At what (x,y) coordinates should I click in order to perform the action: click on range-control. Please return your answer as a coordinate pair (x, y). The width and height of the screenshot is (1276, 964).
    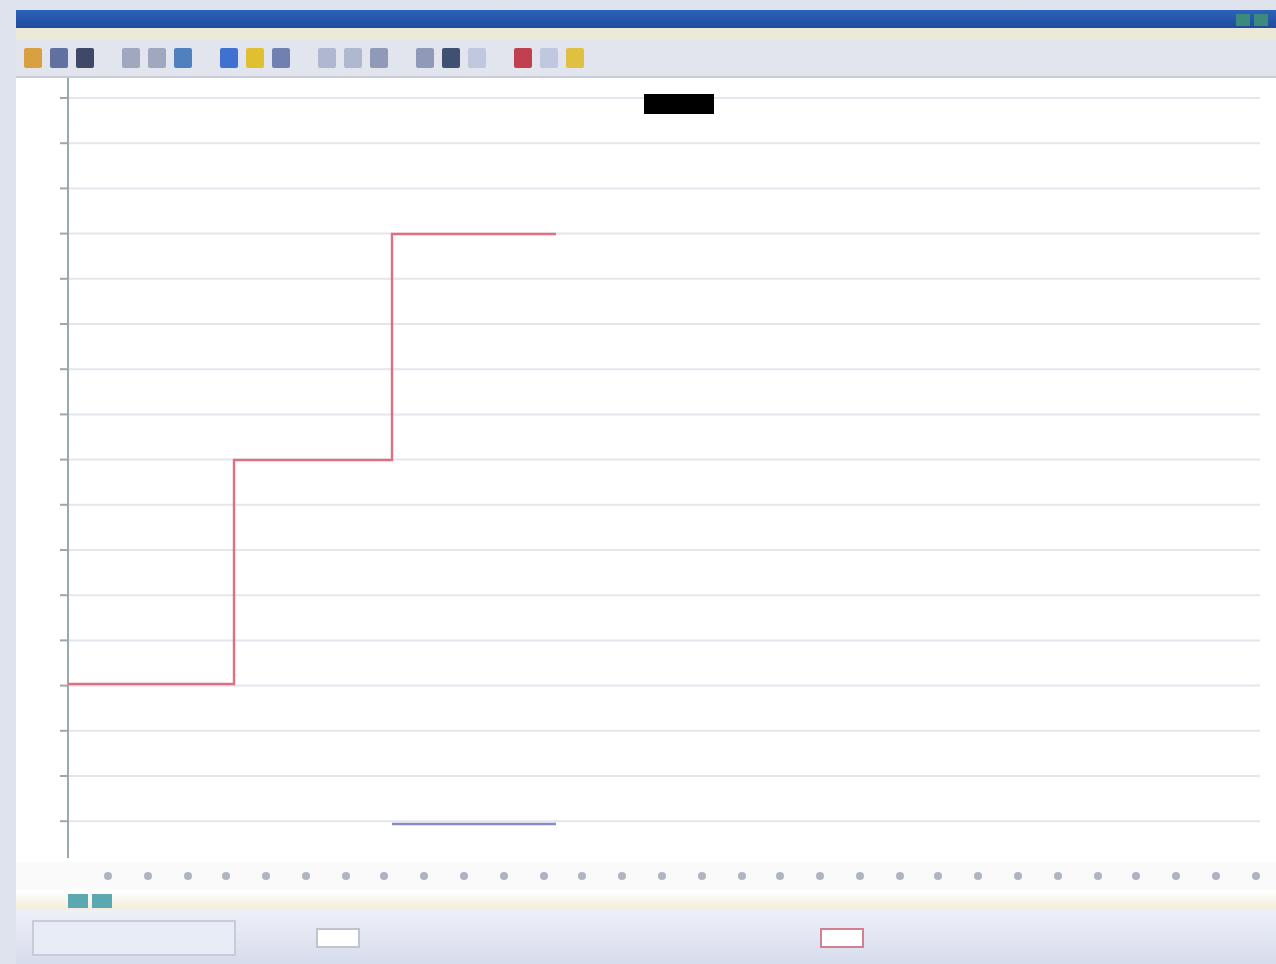
    Looking at the image, I should click on (134, 937).